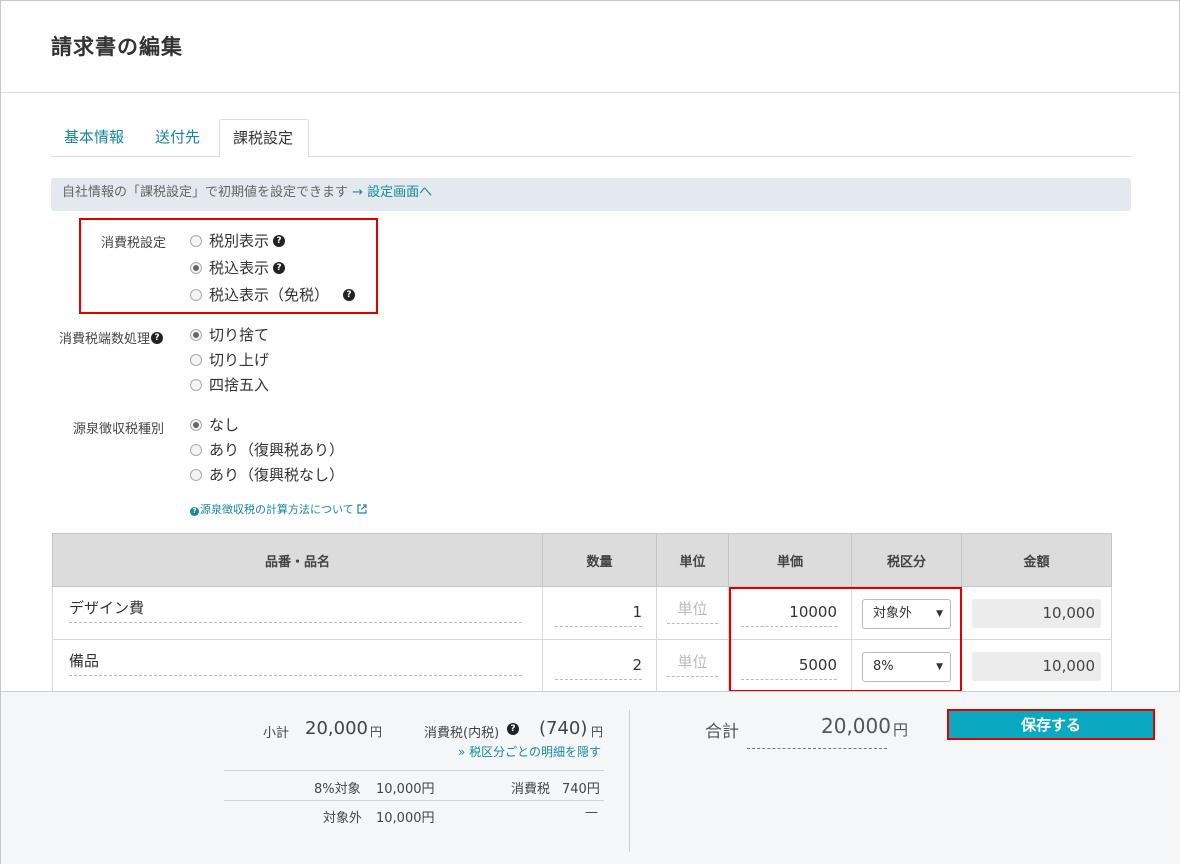 The image size is (1180, 864). I want to click on withholding-help-link: ? 源泉徴収税の計算方法について, so click(278, 509).